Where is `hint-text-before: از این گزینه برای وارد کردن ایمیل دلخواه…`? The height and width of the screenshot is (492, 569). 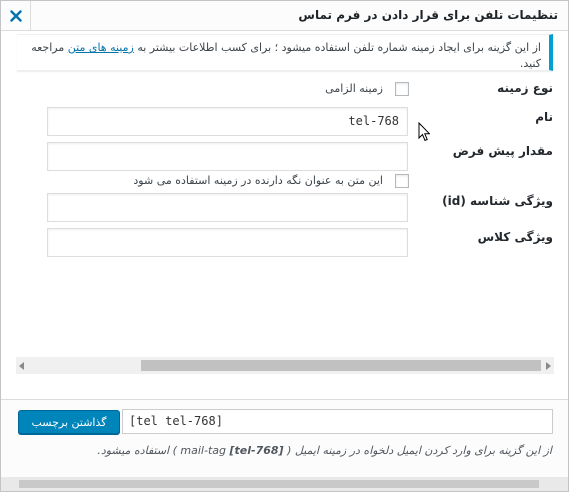 hint-text-before: از این گزینه برای وارد کردن ایمیل دلخواه… is located at coordinates (417, 450).